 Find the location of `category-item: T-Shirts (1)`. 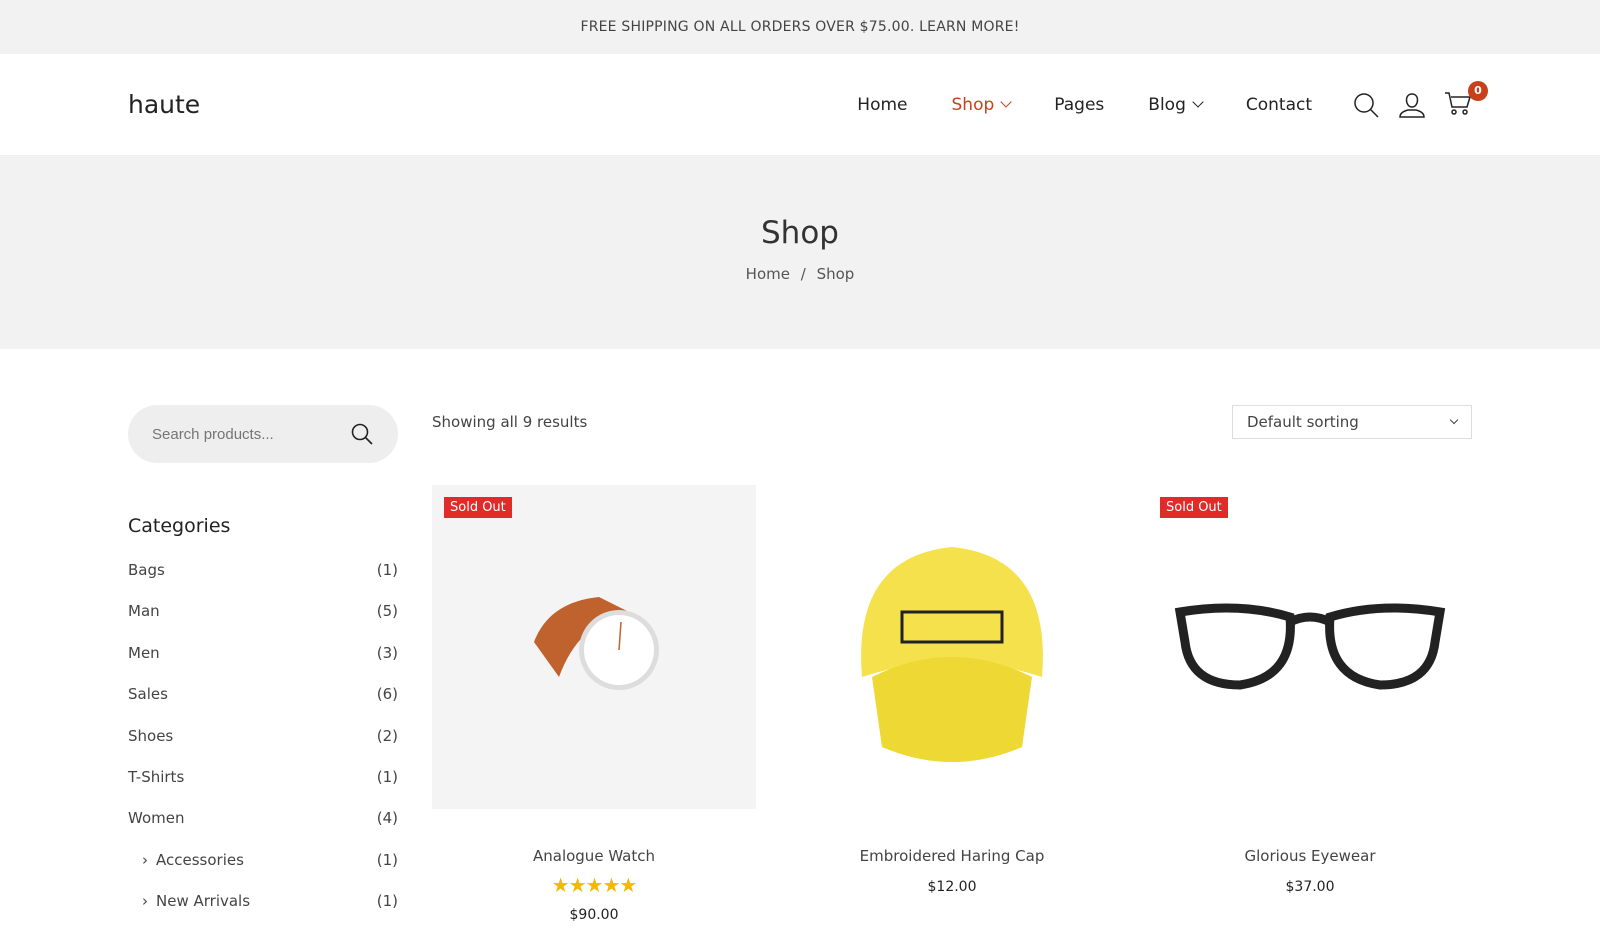

category-item: T-Shirts (1) is located at coordinates (263, 788).